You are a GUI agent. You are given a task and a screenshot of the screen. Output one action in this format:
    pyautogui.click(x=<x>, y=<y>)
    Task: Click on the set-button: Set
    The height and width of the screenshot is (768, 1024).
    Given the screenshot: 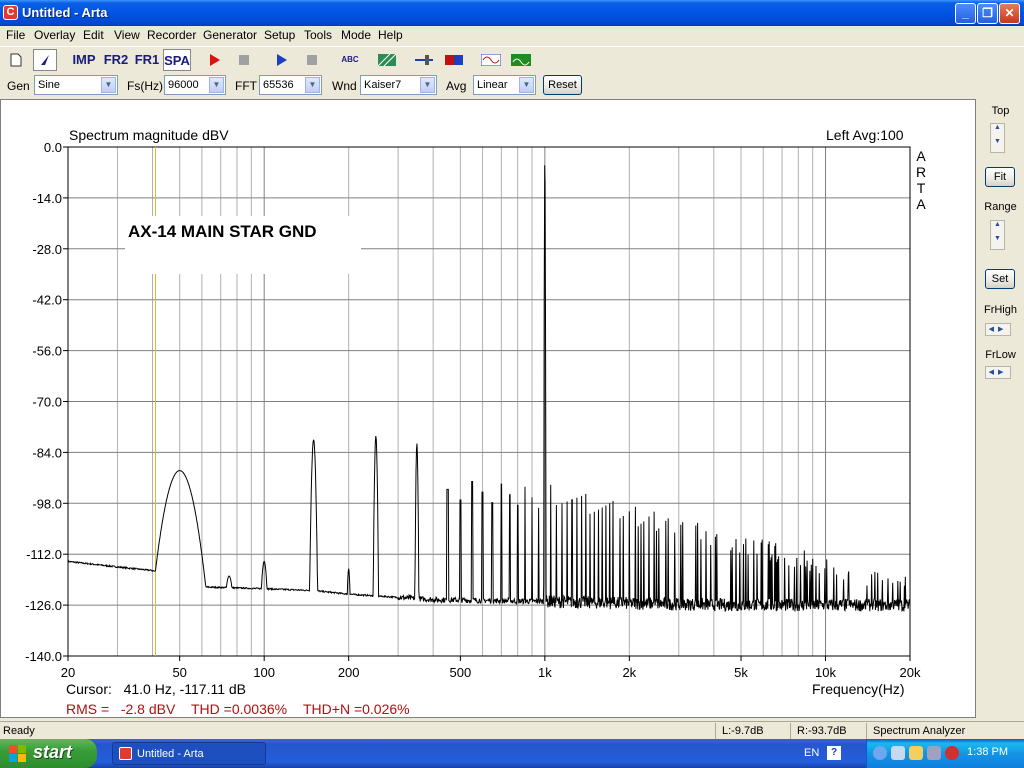 What is the action you would take?
    pyautogui.click(x=1000, y=279)
    